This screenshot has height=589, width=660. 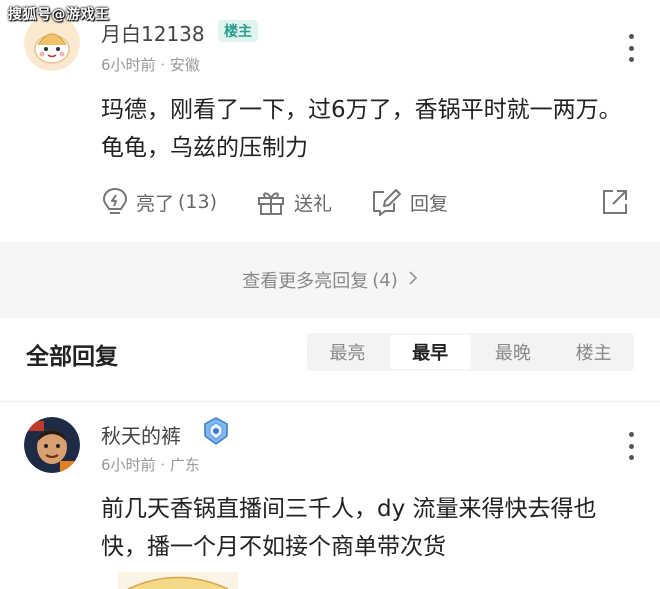 I want to click on sticker-image, so click(x=178, y=580).